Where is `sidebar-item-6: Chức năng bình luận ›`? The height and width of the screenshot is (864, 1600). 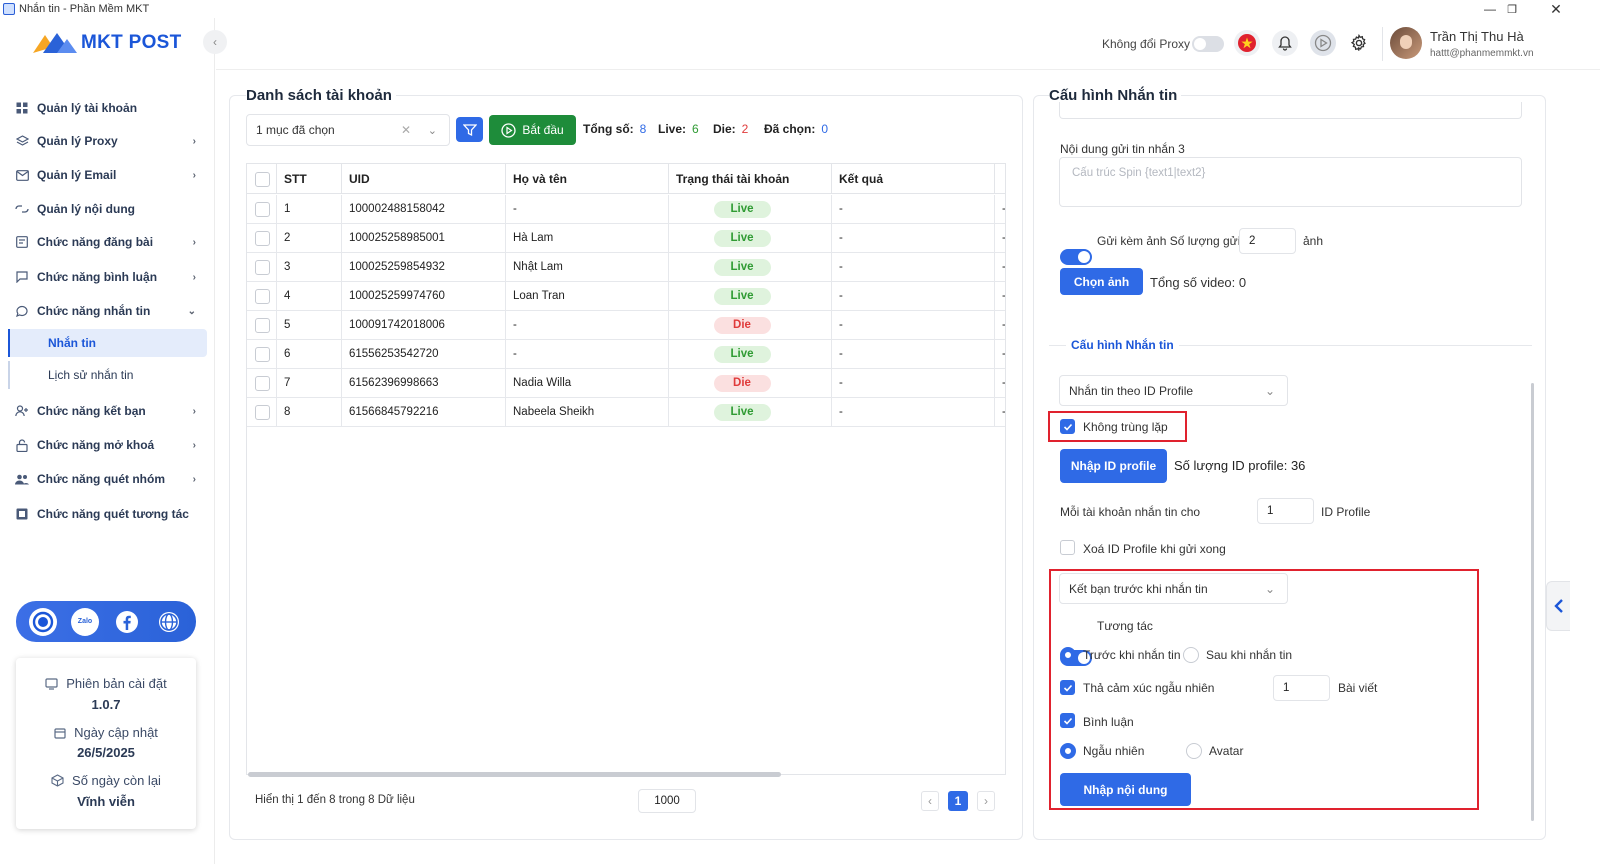
sidebar-item-6: Chức năng bình luận › is located at coordinates (108, 277).